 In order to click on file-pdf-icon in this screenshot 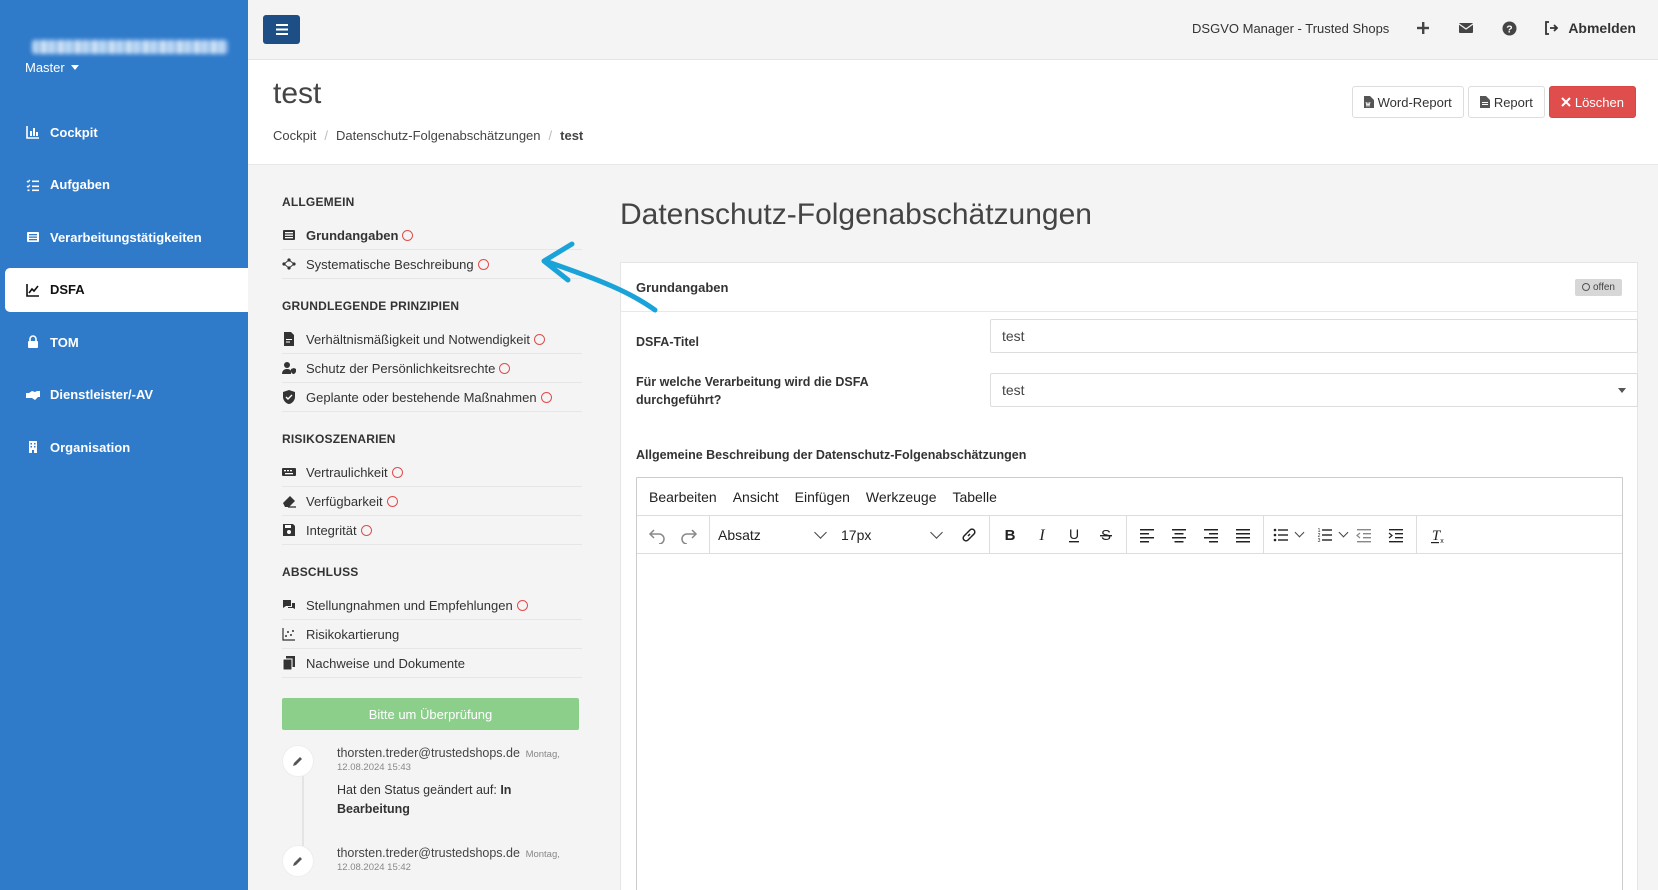, I will do `click(1484, 102)`.